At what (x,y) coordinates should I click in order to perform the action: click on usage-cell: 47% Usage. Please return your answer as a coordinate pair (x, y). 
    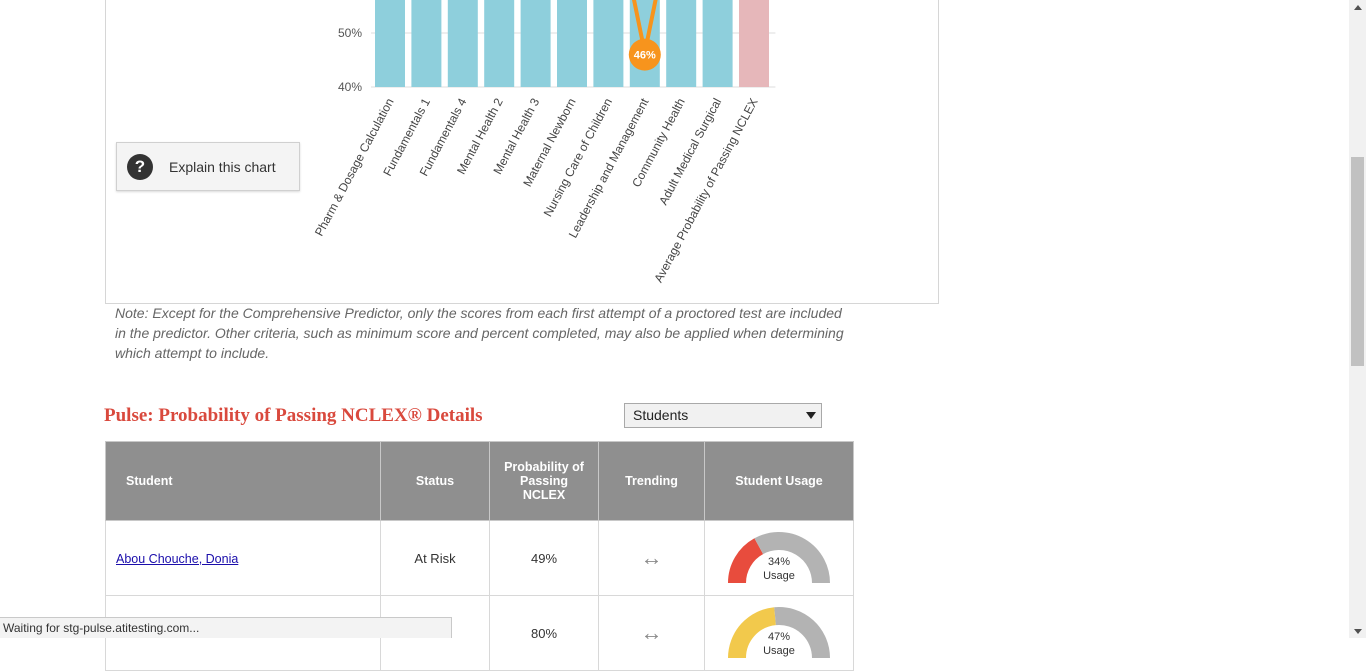
    Looking at the image, I should click on (779, 633).